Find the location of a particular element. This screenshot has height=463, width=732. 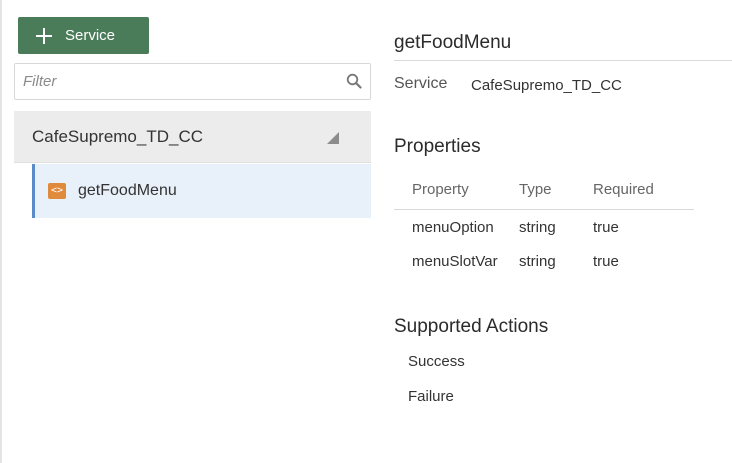

service-item: CafeSupremo_TD_CC is located at coordinates (192, 137).